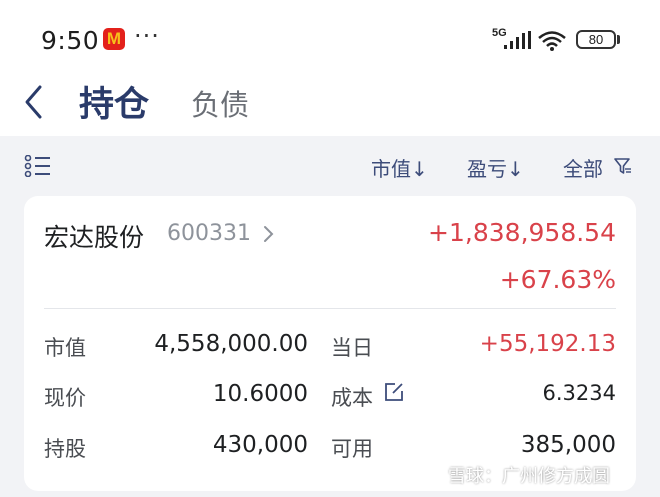 This screenshot has width=660, height=497. What do you see at coordinates (568, 445) in the screenshot?
I see `available-value: 385,000` at bounding box center [568, 445].